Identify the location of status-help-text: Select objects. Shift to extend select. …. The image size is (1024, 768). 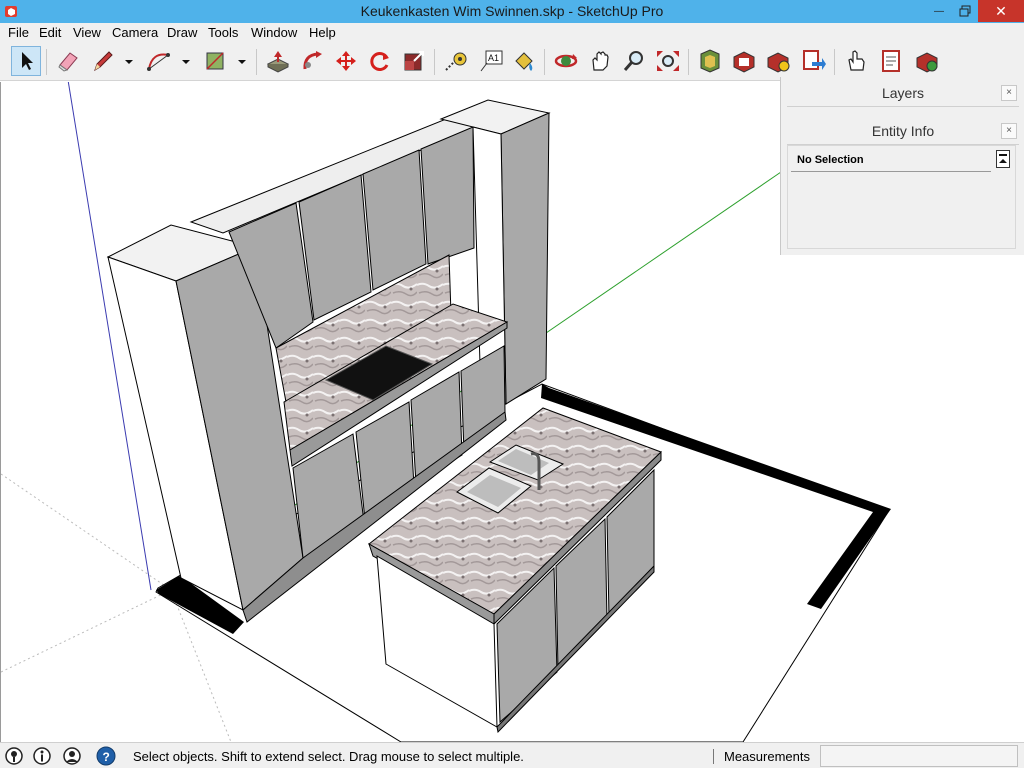
(328, 756).